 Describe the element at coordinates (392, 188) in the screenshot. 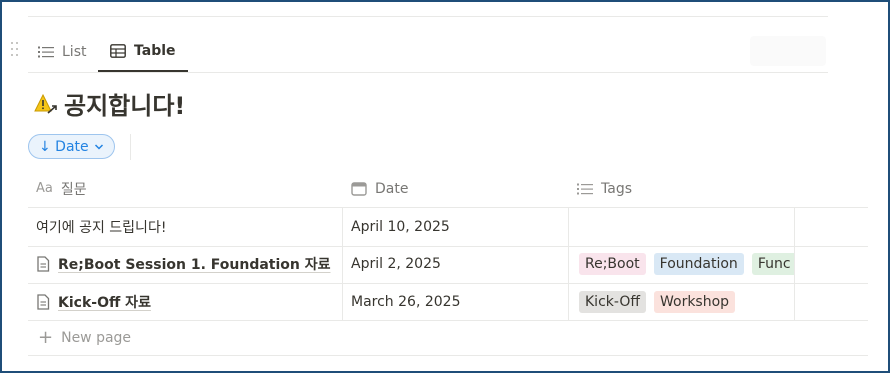

I see `column-header-label: Date` at that location.